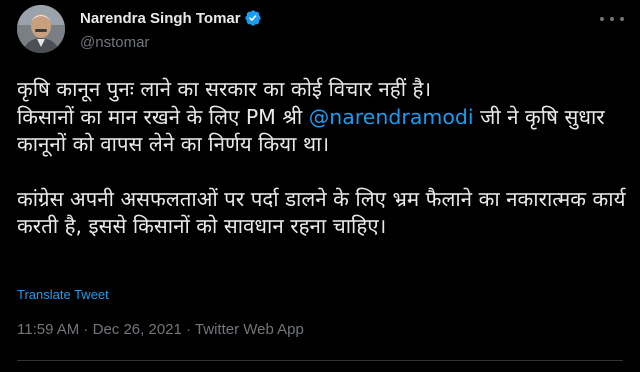 Image resolution: width=640 pixels, height=372 pixels. Describe the element at coordinates (171, 29) in the screenshot. I see `author-block: Narendra Singh Tomar @nstomar` at that location.